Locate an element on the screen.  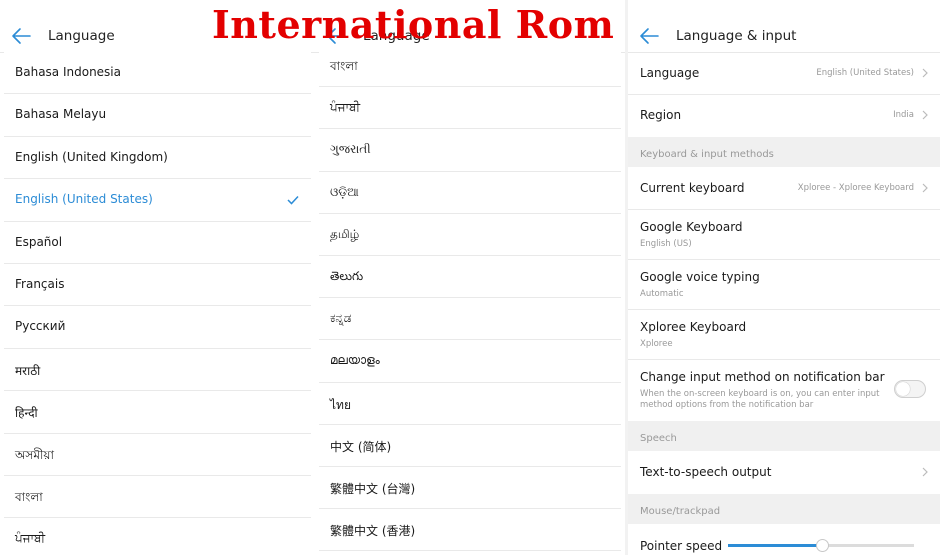
pointer-speed-row: Pointer speed is located at coordinates (784, 540).